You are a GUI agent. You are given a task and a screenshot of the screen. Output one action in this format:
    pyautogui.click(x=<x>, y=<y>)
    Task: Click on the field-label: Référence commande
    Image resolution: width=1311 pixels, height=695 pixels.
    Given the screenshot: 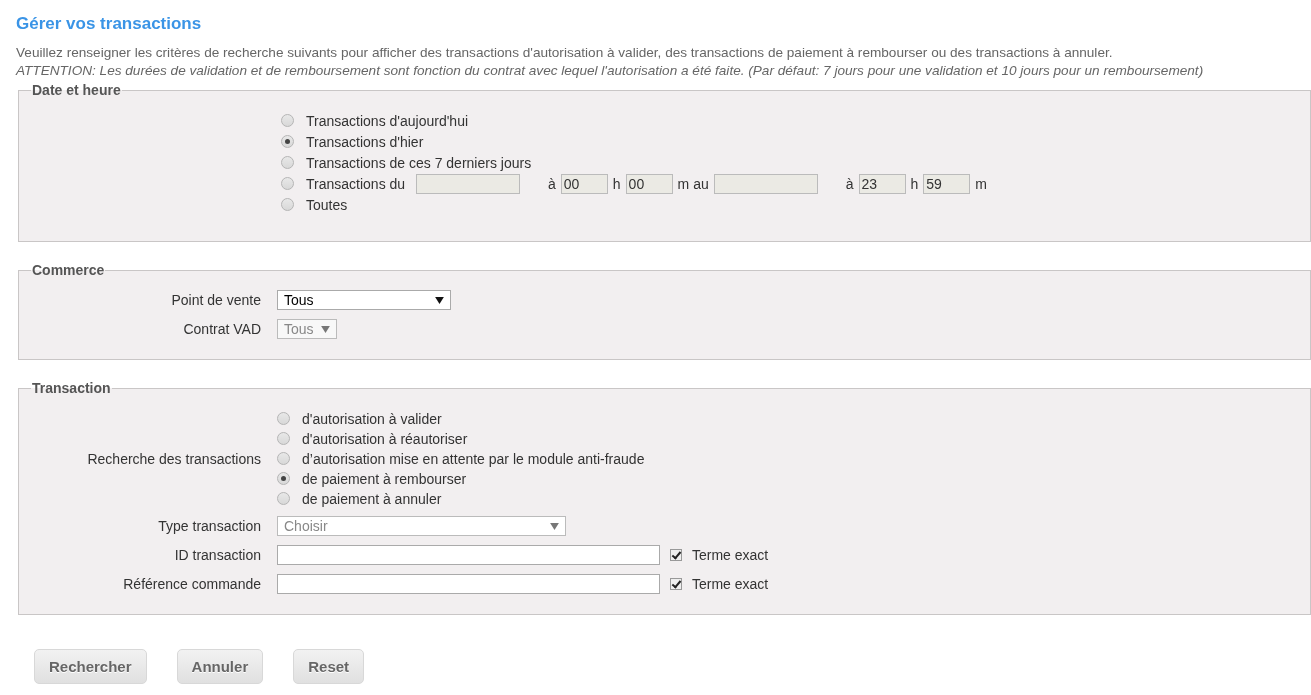 What is the action you would take?
    pyautogui.click(x=191, y=584)
    